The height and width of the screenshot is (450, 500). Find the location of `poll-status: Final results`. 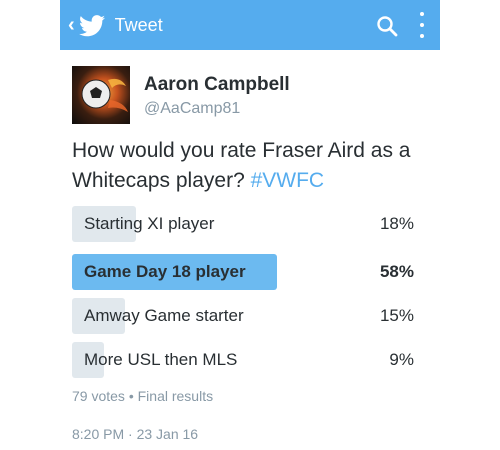

poll-status: Final results is located at coordinates (175, 396).